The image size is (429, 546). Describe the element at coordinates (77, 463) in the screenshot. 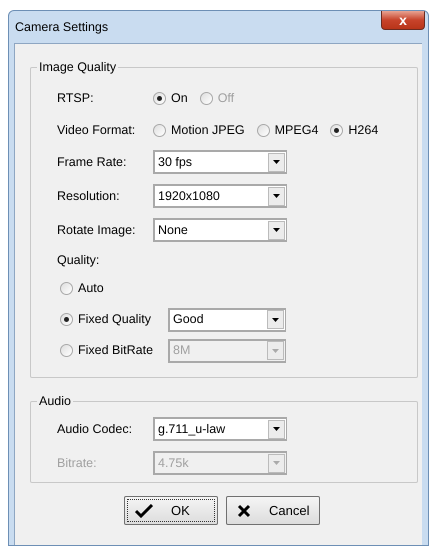

I see `field-label: Bitrate:` at that location.